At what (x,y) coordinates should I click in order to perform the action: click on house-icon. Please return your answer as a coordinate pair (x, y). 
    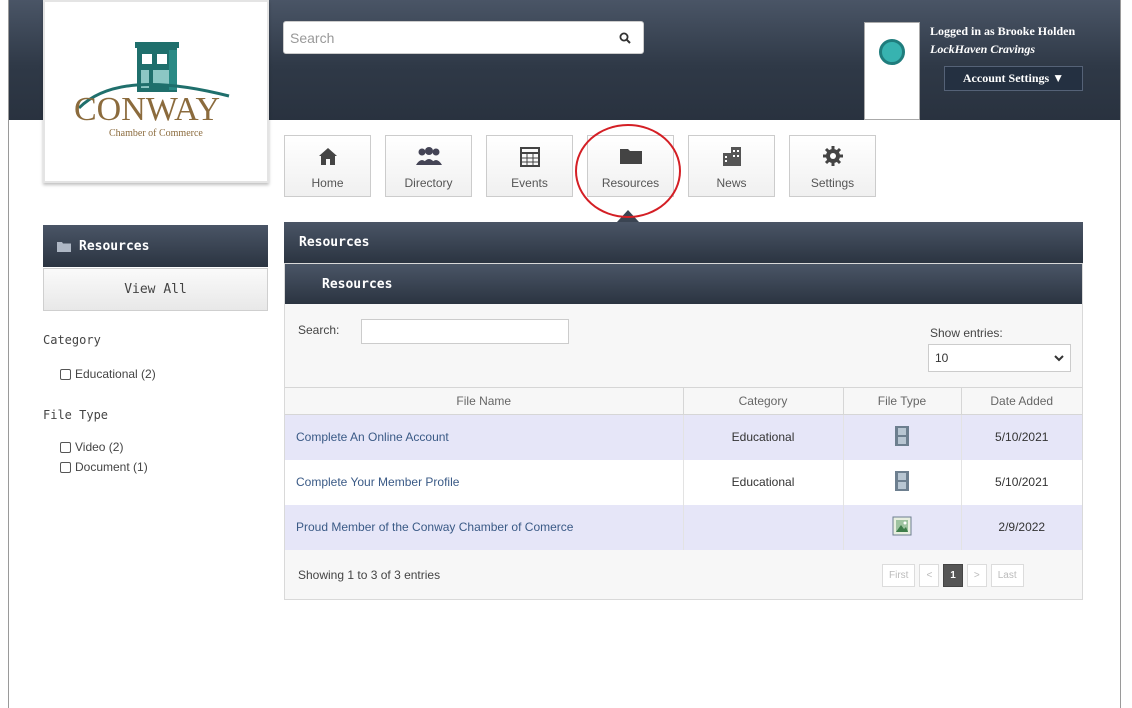
    Looking at the image, I should click on (327, 156).